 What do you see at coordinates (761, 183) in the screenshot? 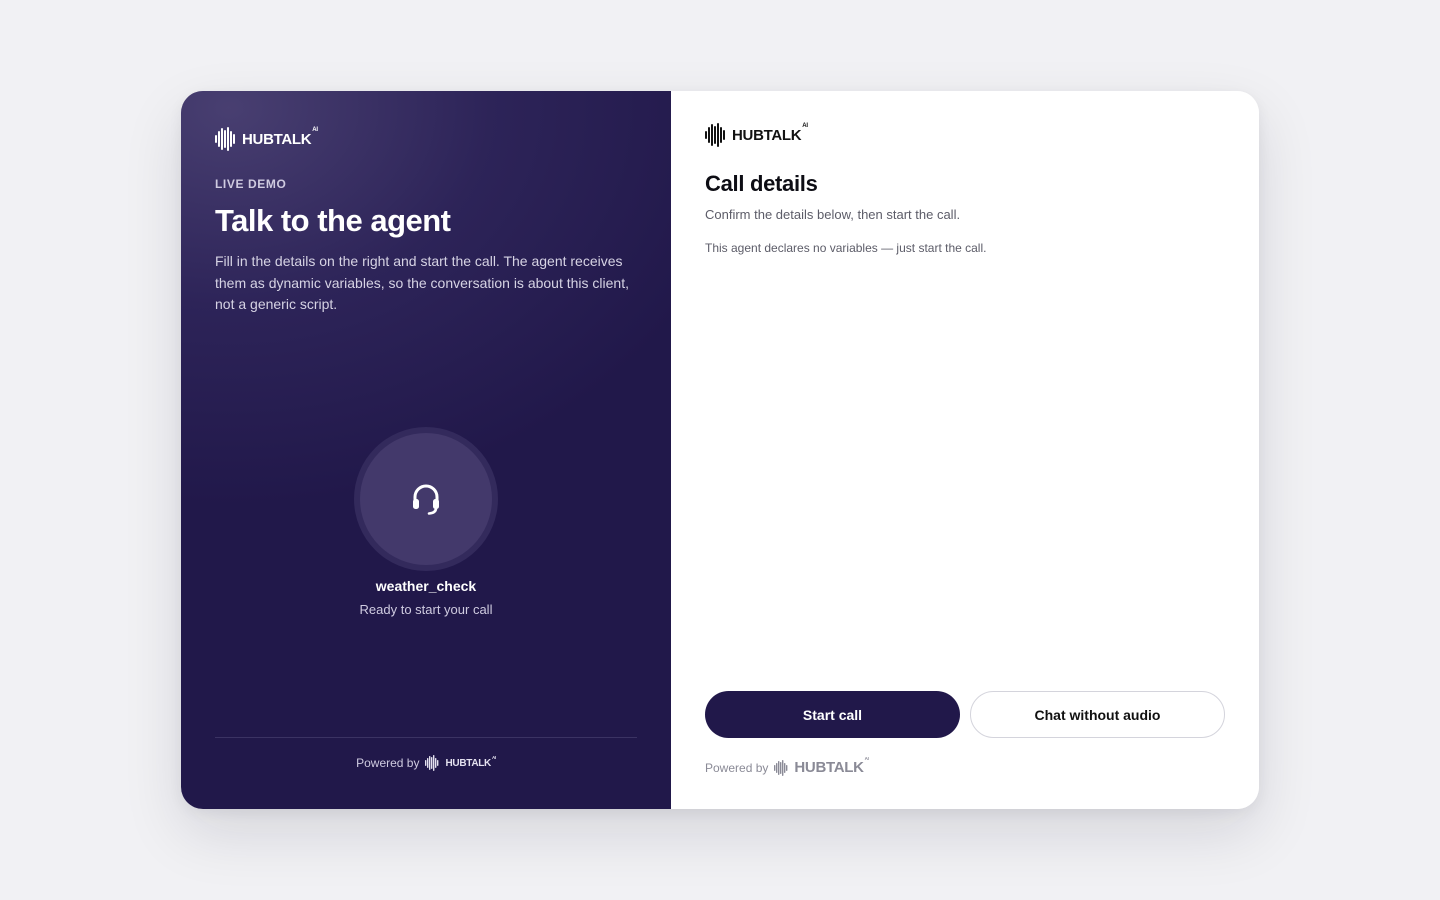
I see `call-details-title: Call details` at bounding box center [761, 183].